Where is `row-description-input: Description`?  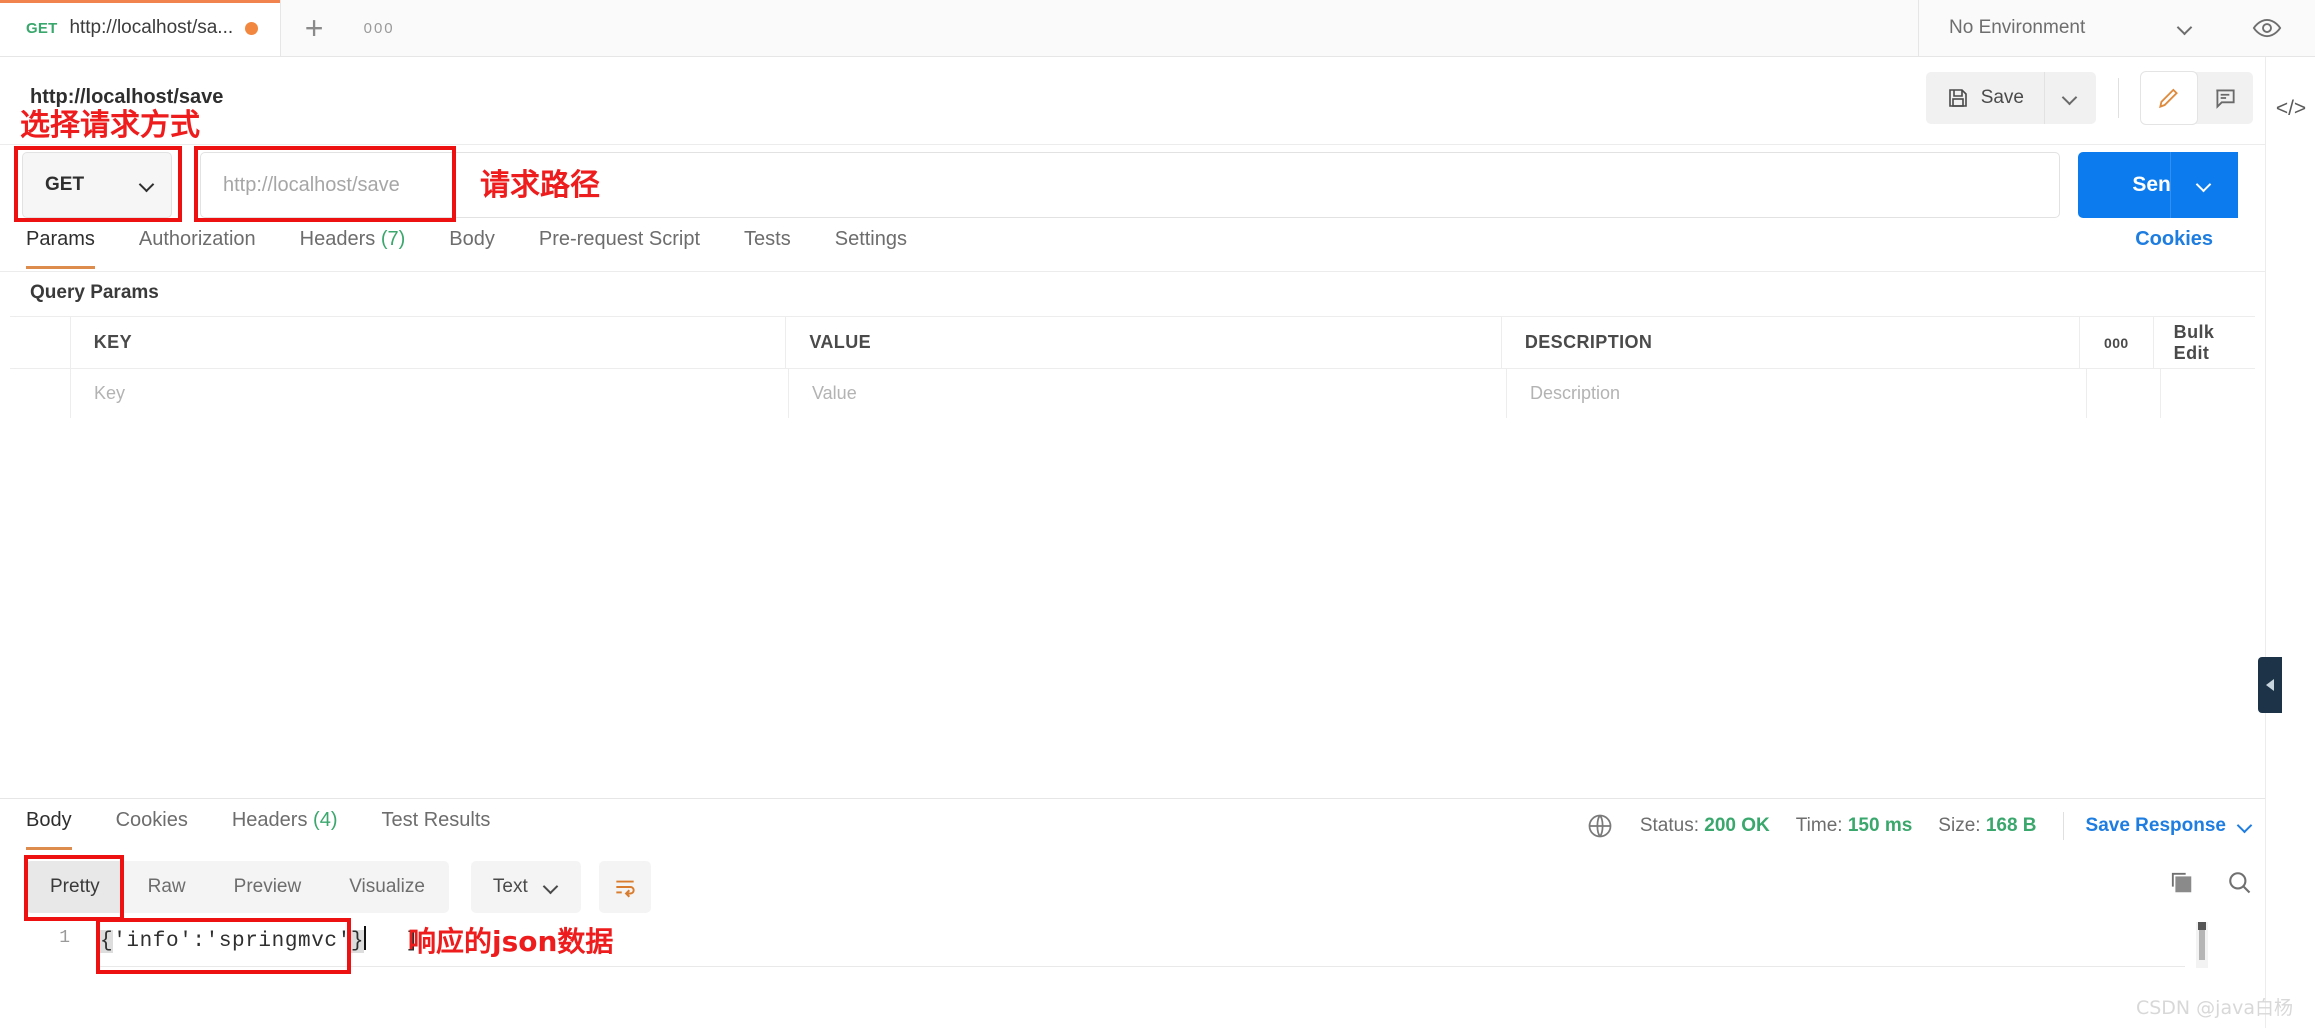
row-description-input: Description is located at coordinates (1797, 393).